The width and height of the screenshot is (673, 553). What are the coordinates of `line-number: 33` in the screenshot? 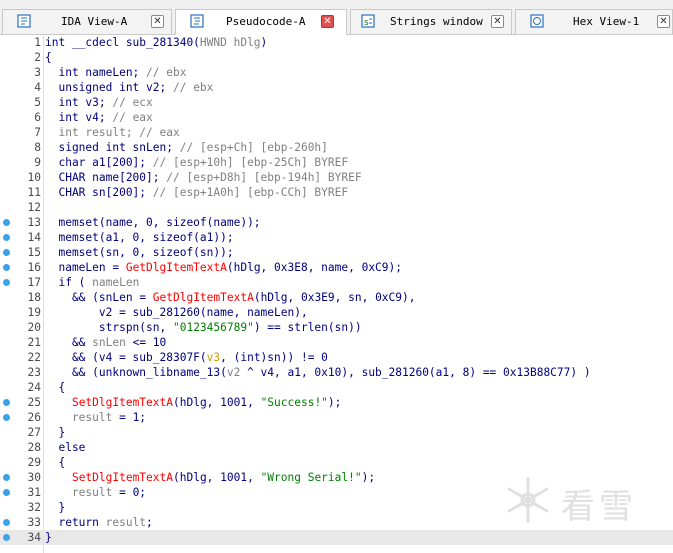 It's located at (34, 522).